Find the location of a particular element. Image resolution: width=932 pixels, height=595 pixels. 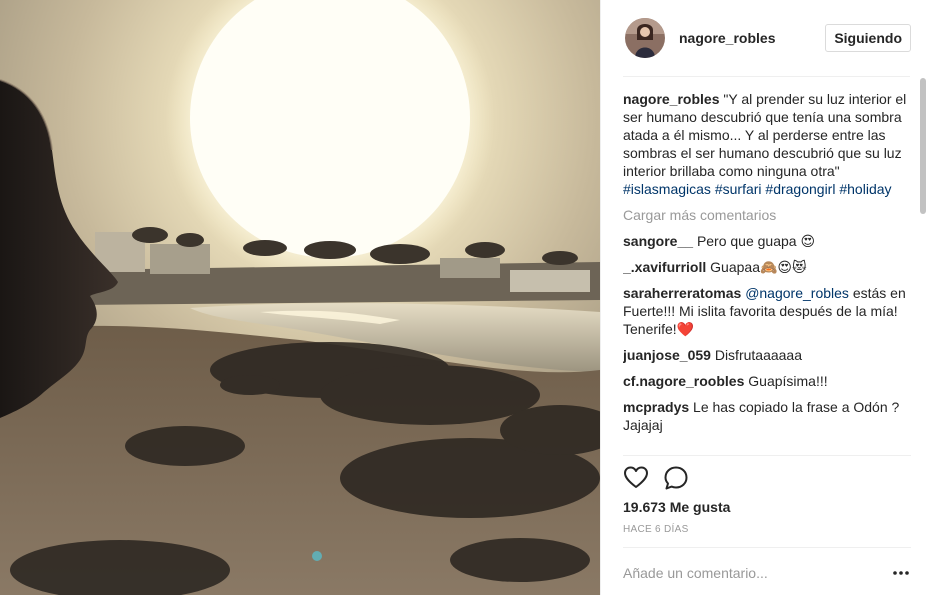

hashtag-link: #holiday is located at coordinates (865, 189).